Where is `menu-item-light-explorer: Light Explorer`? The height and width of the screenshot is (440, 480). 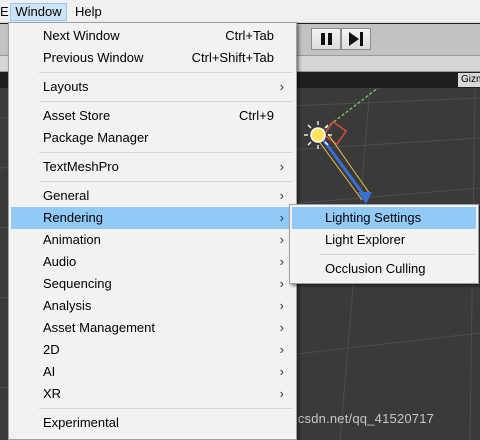 menu-item-light-explorer: Light Explorer is located at coordinates (384, 240).